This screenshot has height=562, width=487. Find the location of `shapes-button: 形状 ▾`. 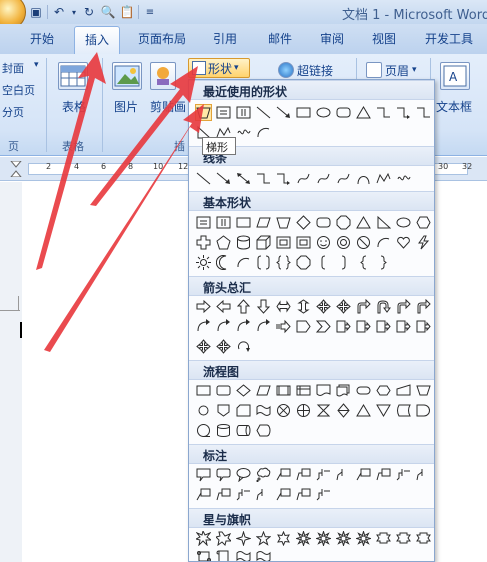

shapes-button: 形状 ▾ is located at coordinates (219, 68).